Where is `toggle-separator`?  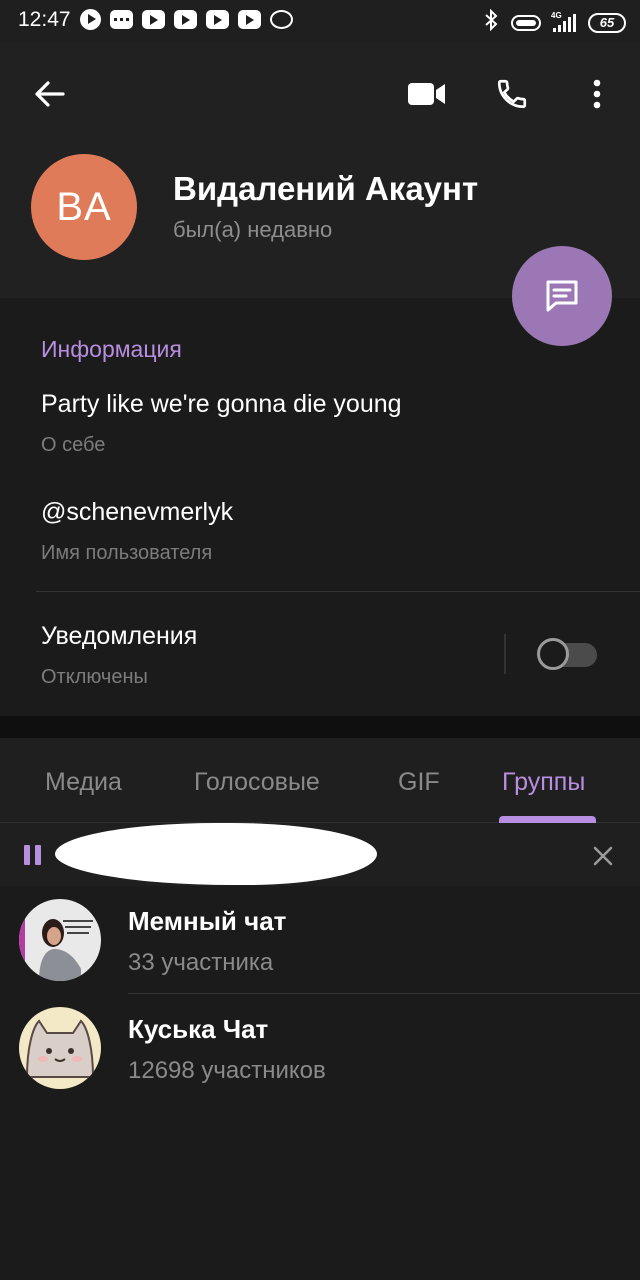
toggle-separator is located at coordinates (505, 654).